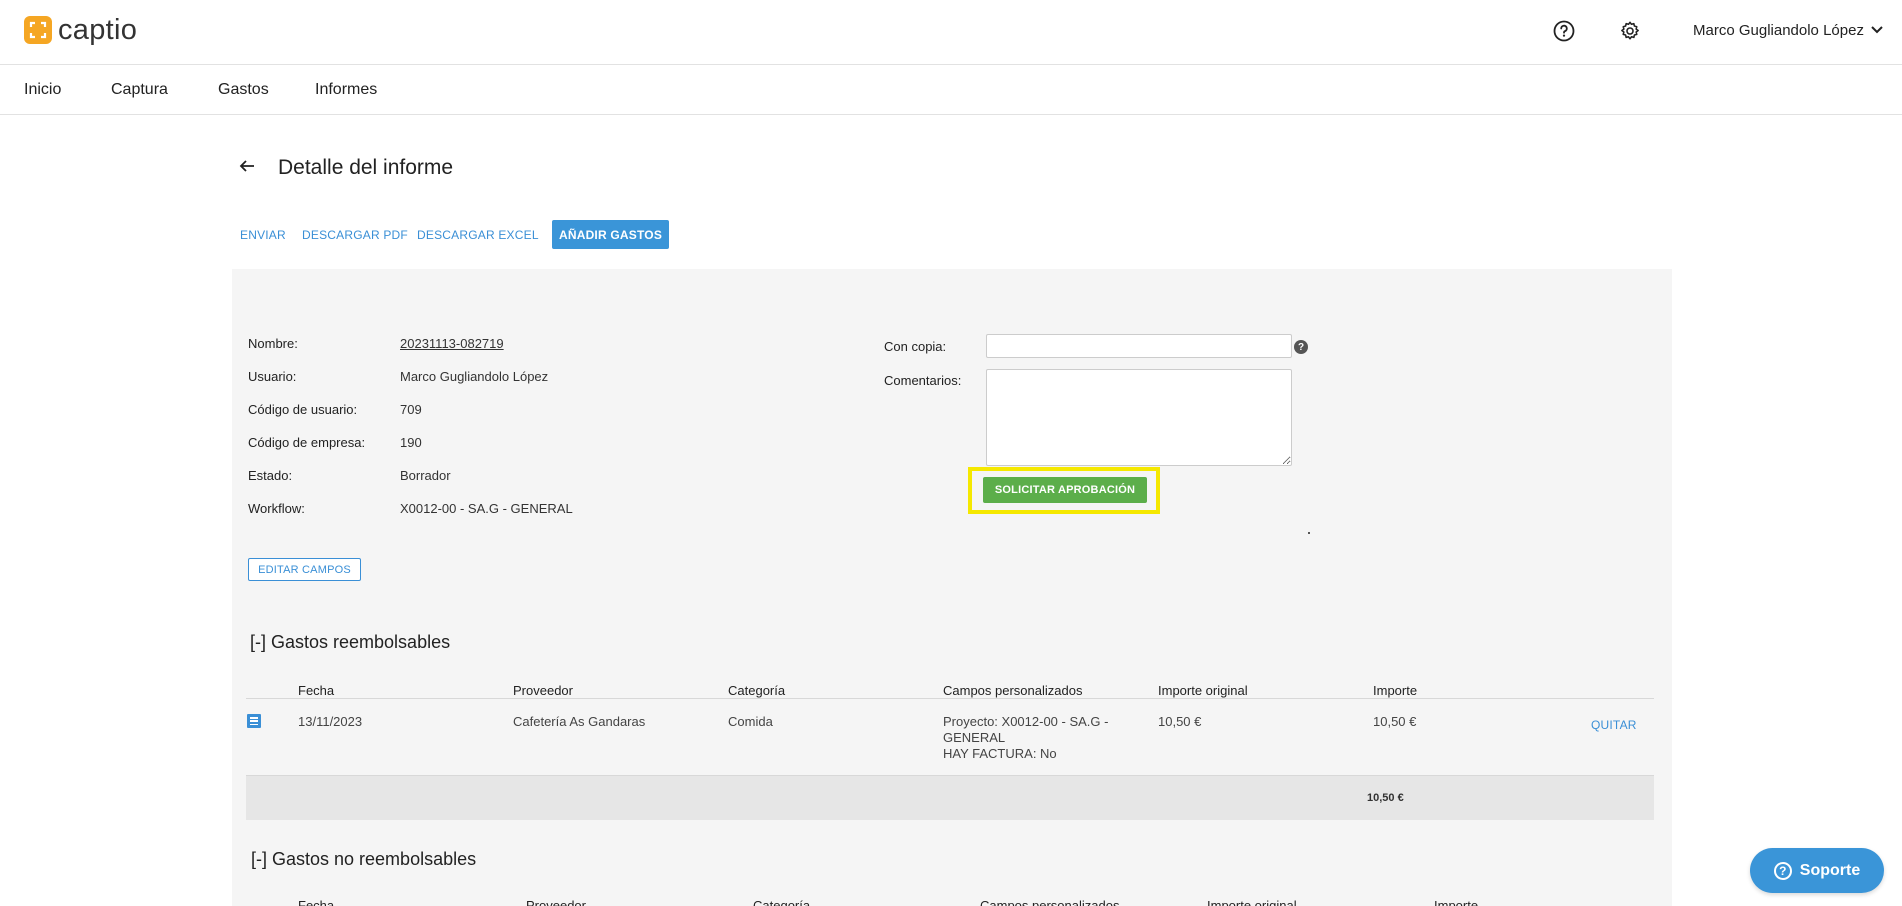  I want to click on comments-label: Comentarios:, so click(923, 380).